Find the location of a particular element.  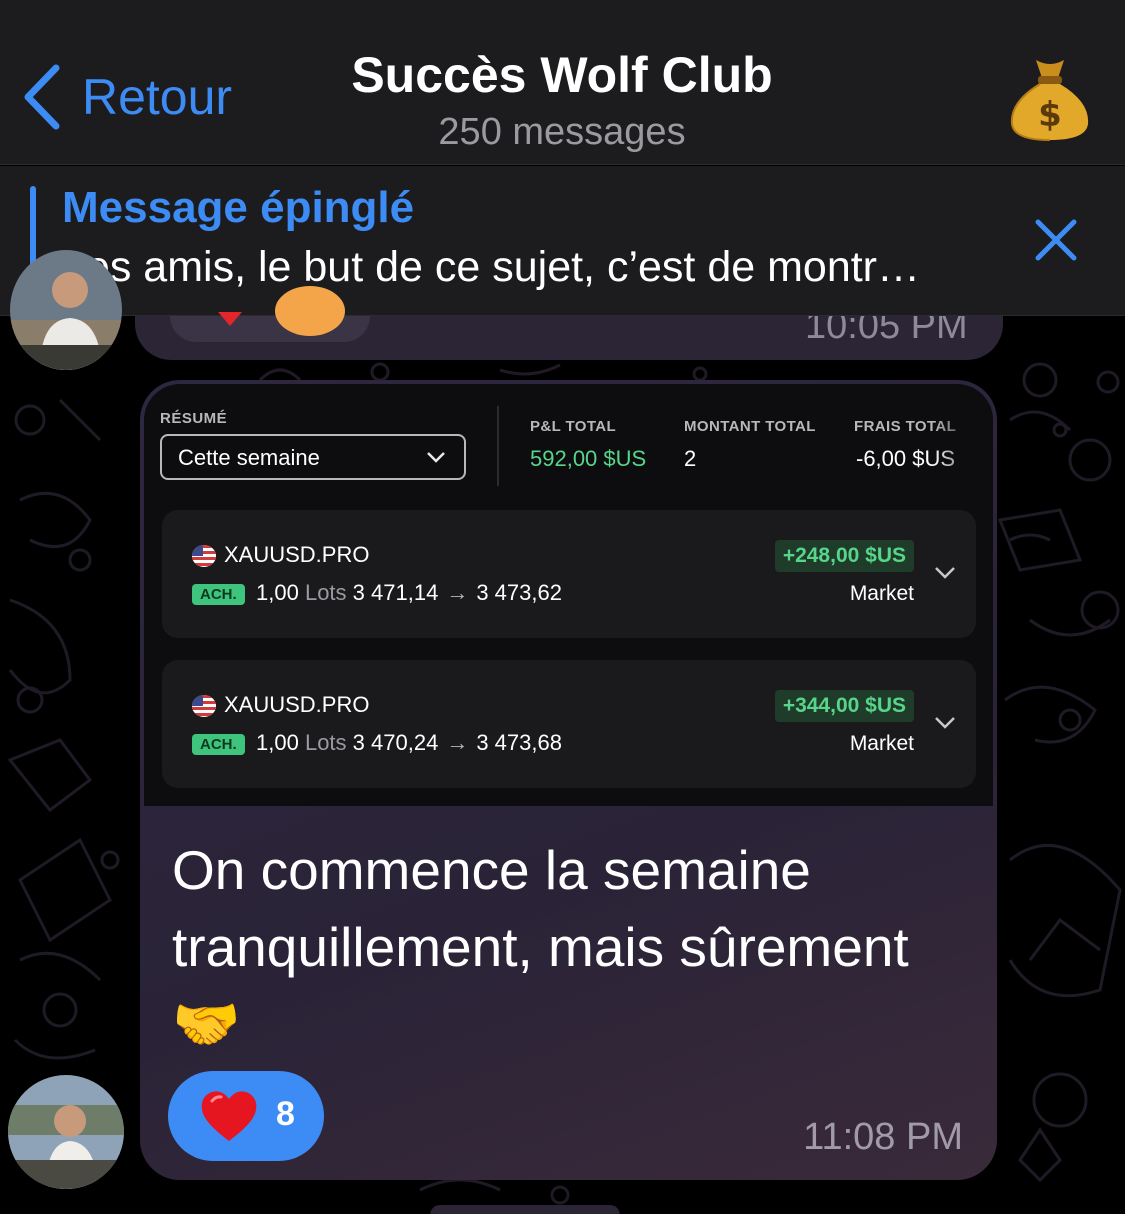

chat-title-area: Succès Wolf Club 250 messages is located at coordinates (562, 100).